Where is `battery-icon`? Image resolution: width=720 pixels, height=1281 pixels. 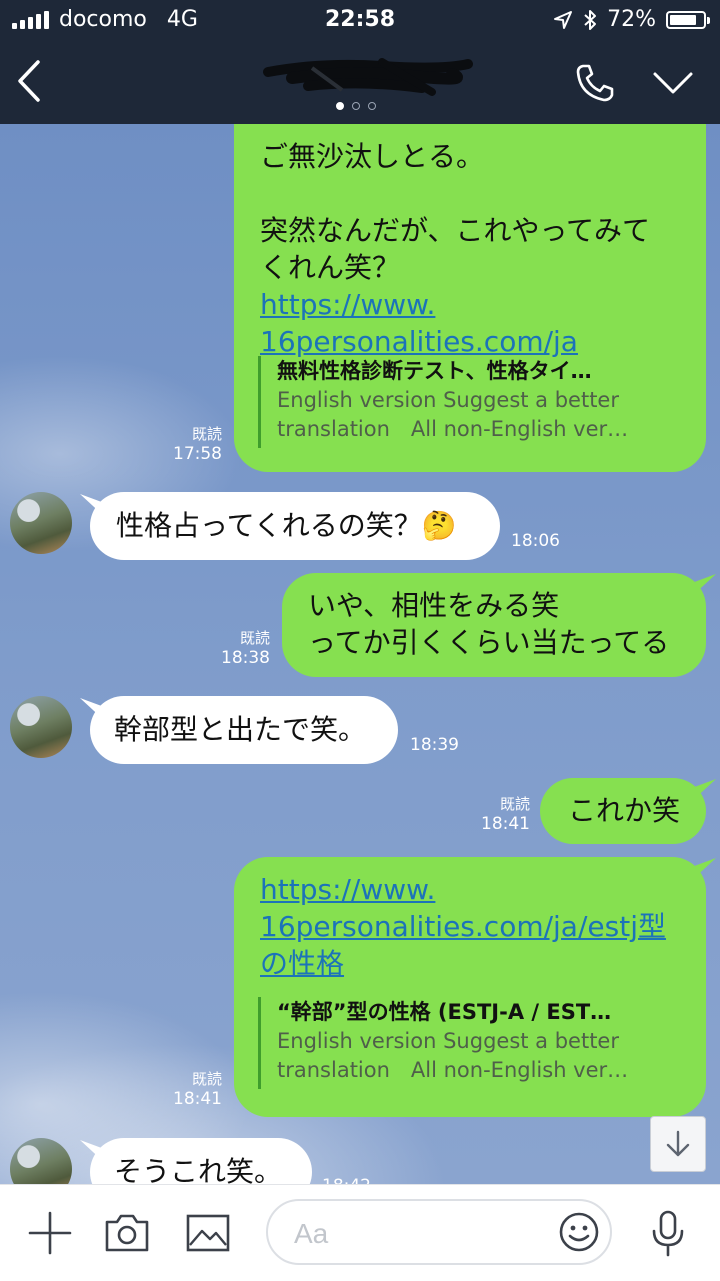 battery-icon is located at coordinates (688, 19).